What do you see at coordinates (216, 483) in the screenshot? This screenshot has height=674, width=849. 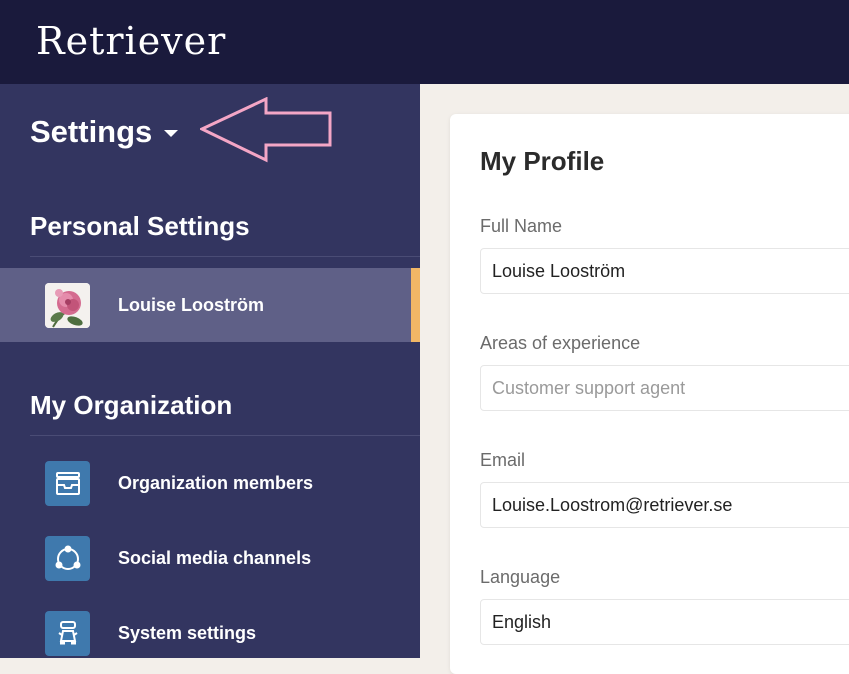 I see `sidebar-item-label: Organization members` at bounding box center [216, 483].